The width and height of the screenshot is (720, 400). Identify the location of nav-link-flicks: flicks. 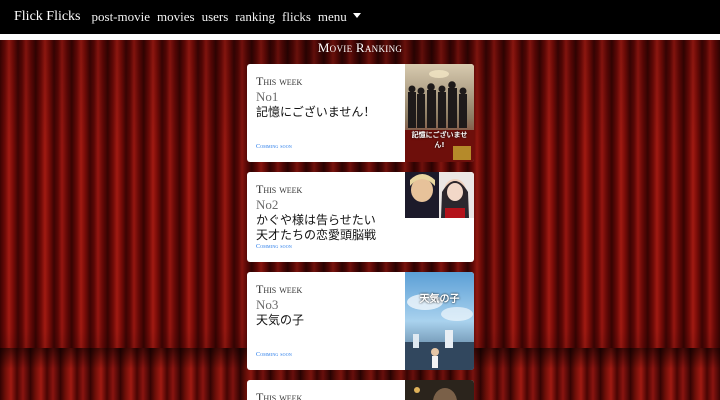
(296, 17).